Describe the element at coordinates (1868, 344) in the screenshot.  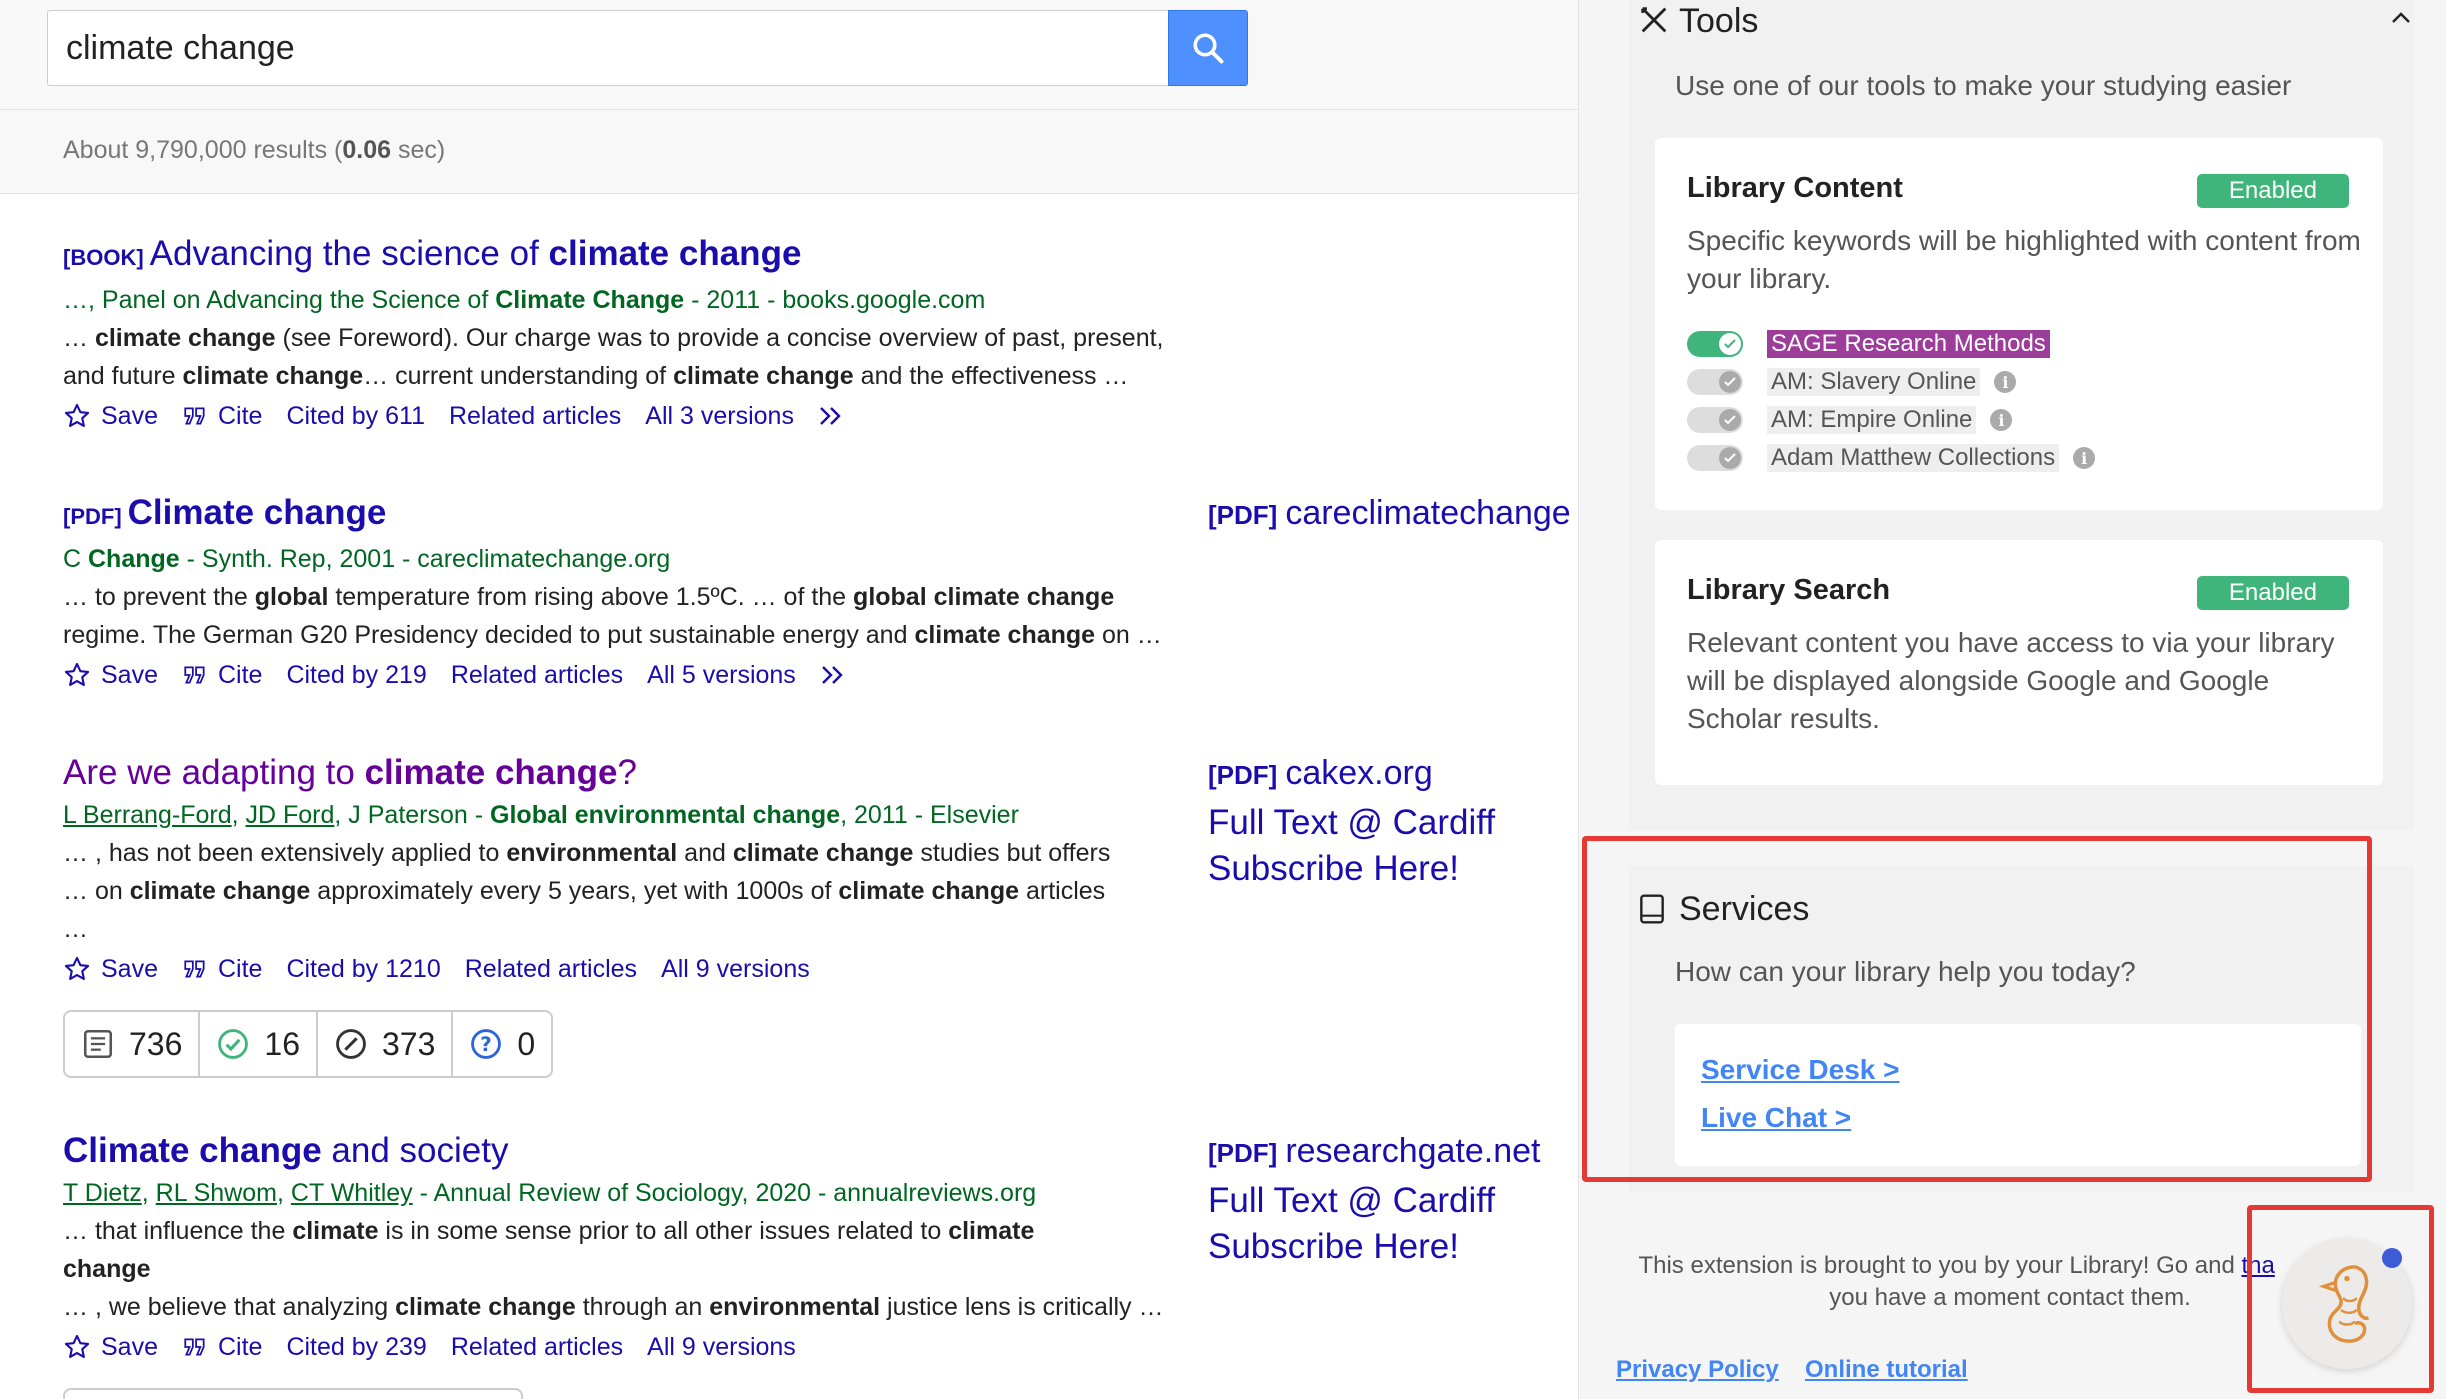
I see `collection-row: SAGE Research Methods` at that location.